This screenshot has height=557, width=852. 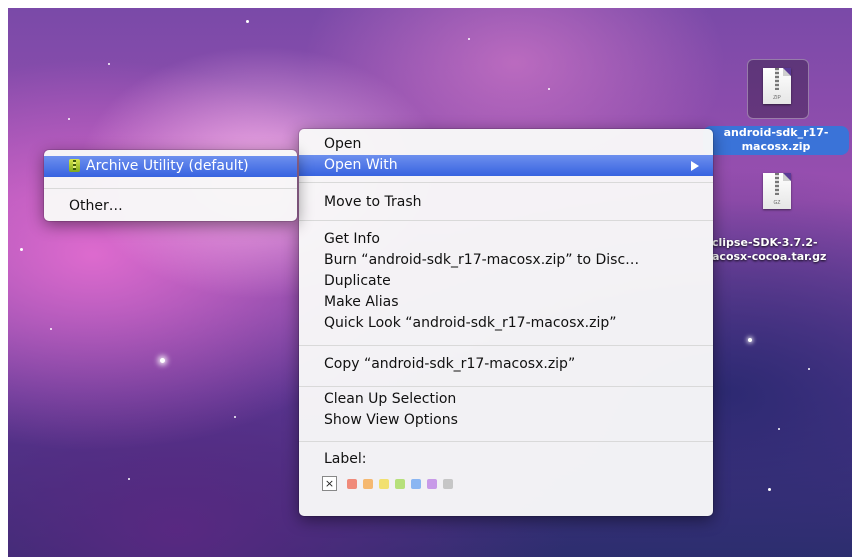 What do you see at coordinates (390, 483) in the screenshot?
I see `label-color-picker: ×` at bounding box center [390, 483].